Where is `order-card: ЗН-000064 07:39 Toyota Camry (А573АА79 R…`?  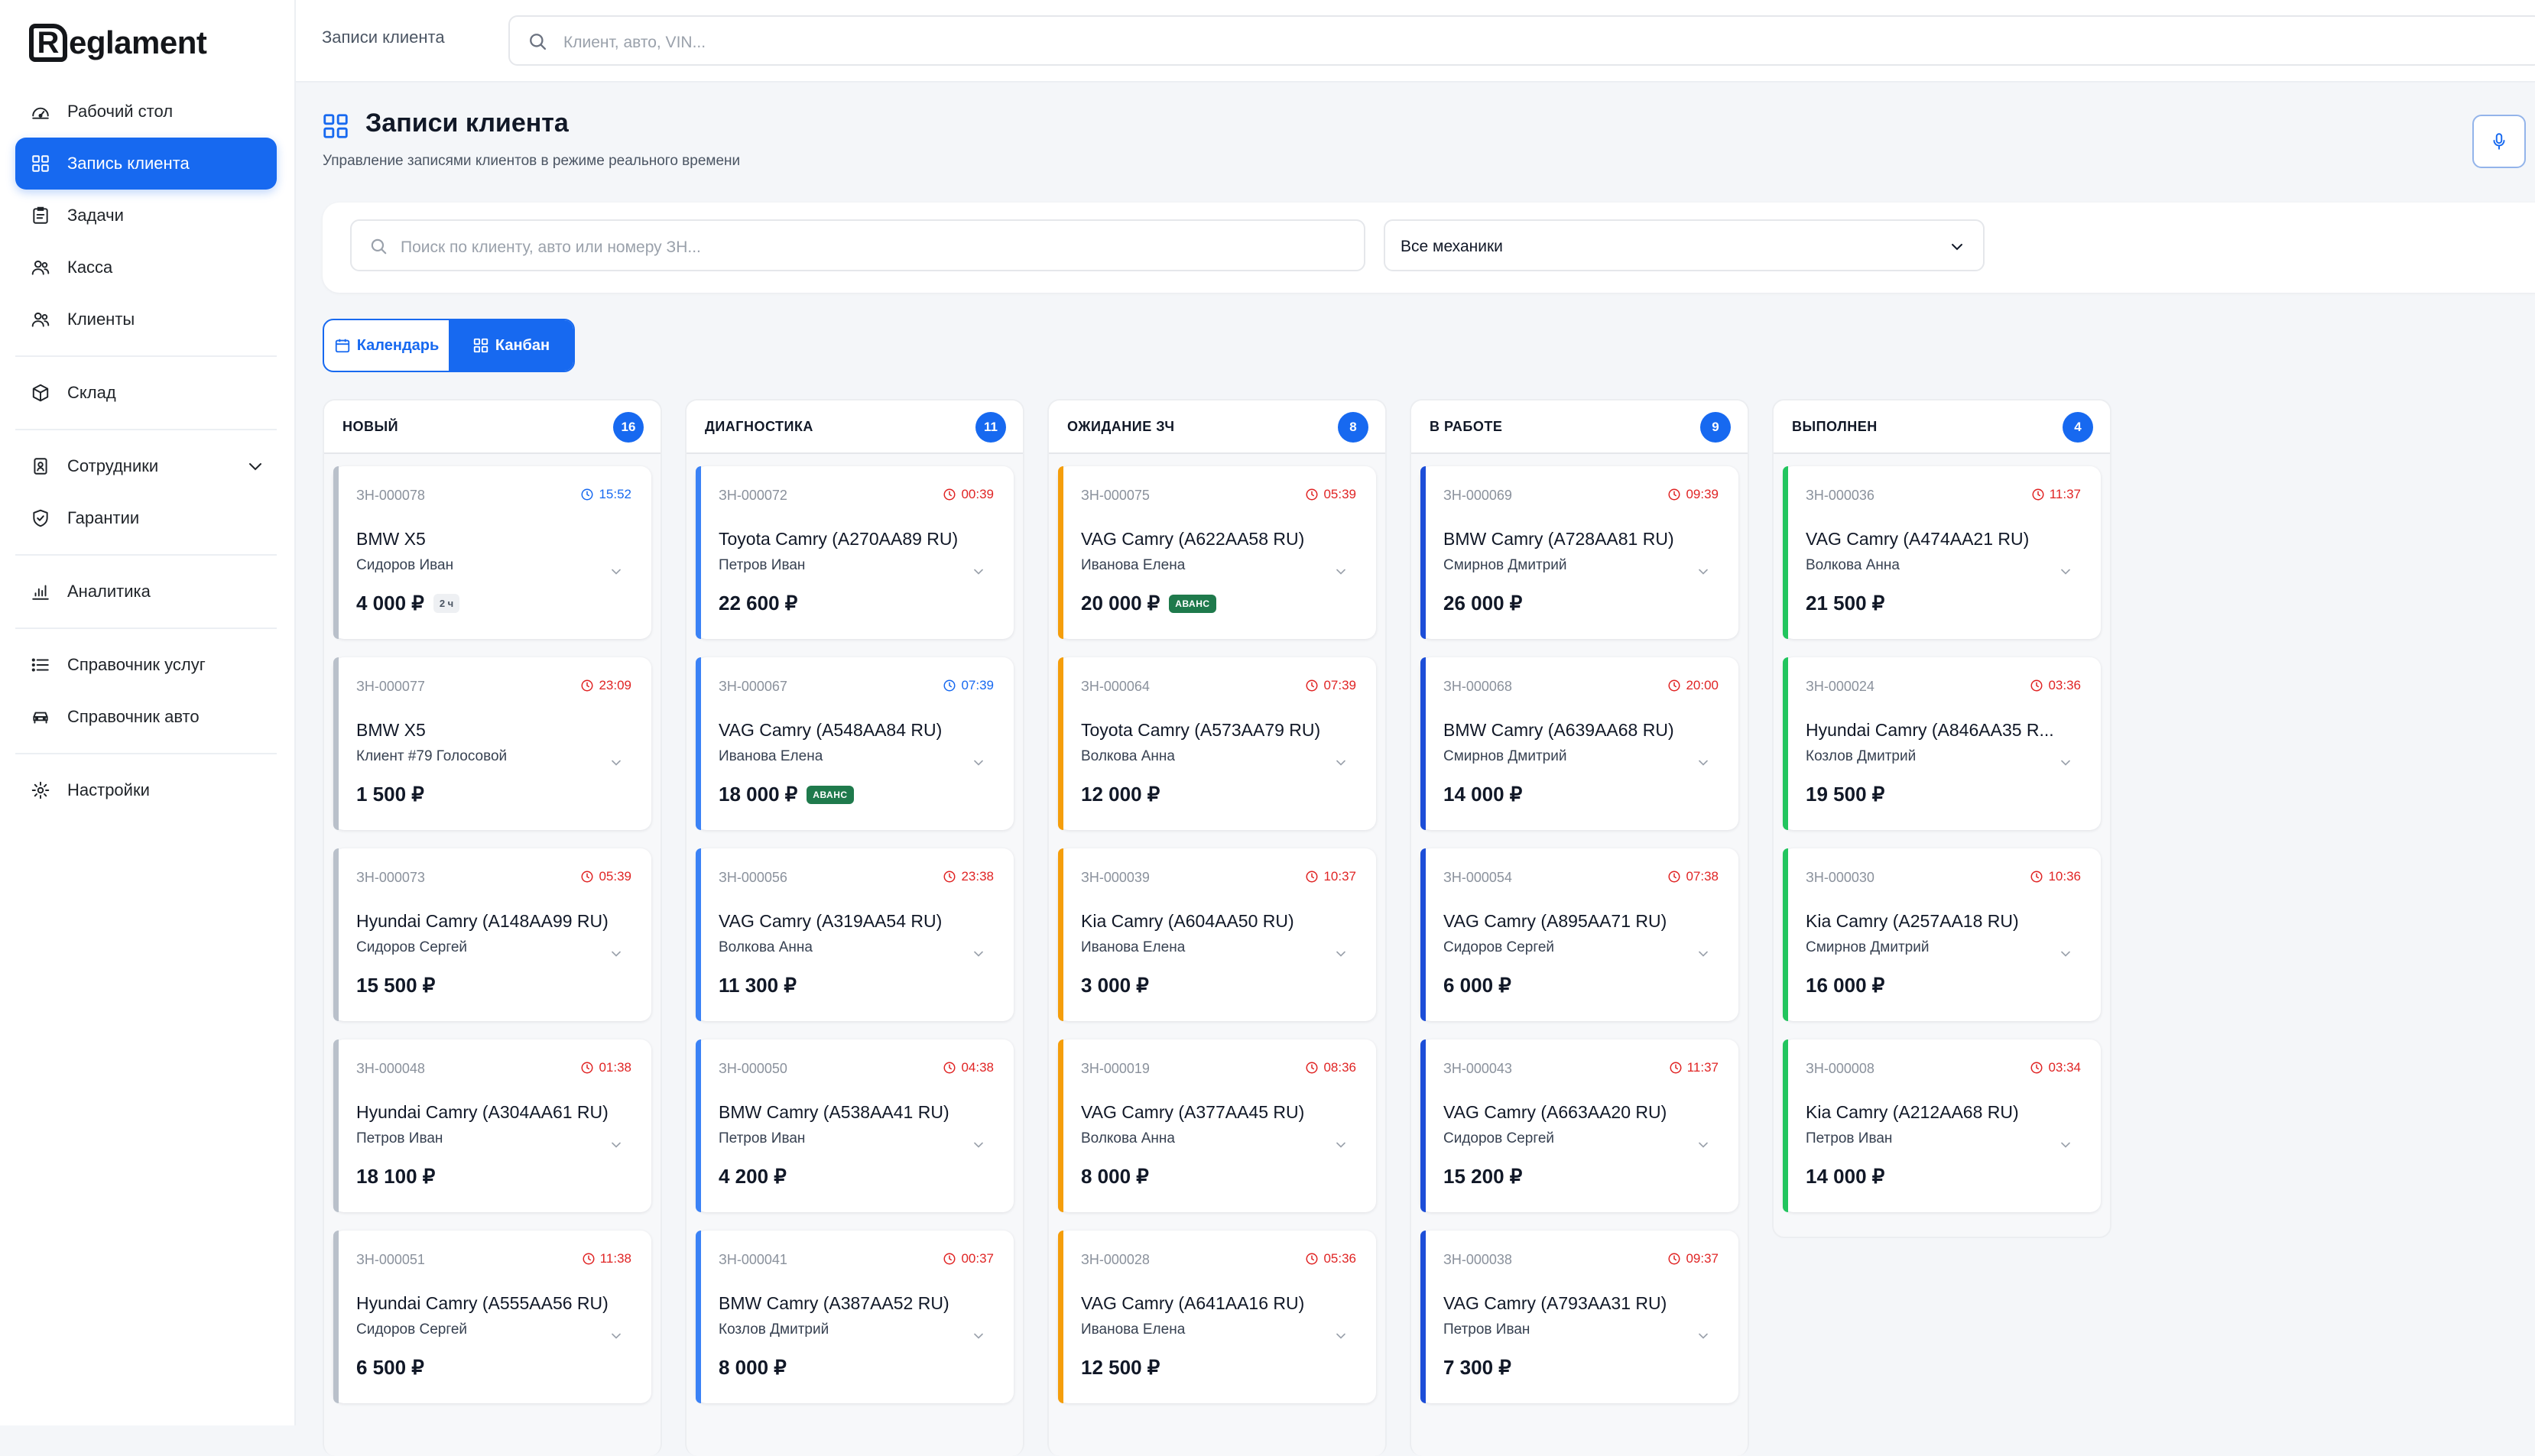
order-card: ЗН-000064 07:39 Toyota Camry (А573АА79 R… is located at coordinates (1217, 743).